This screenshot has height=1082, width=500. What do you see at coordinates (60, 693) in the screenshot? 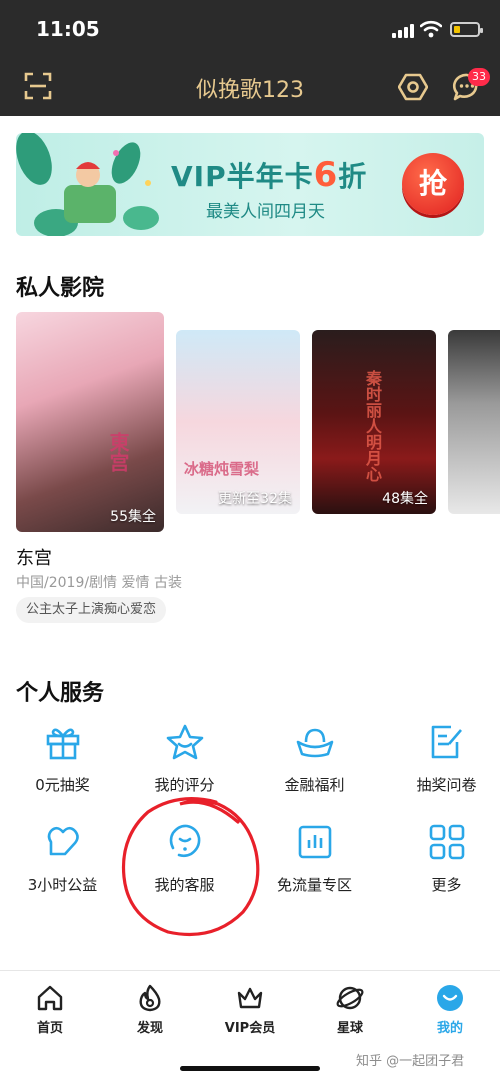
I see `services-section-title: 个人服务` at bounding box center [60, 693].